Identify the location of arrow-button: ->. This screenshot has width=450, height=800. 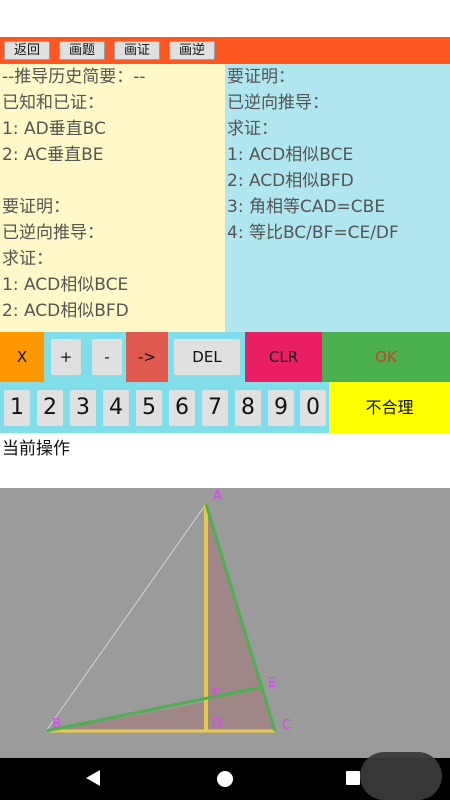
(147, 357).